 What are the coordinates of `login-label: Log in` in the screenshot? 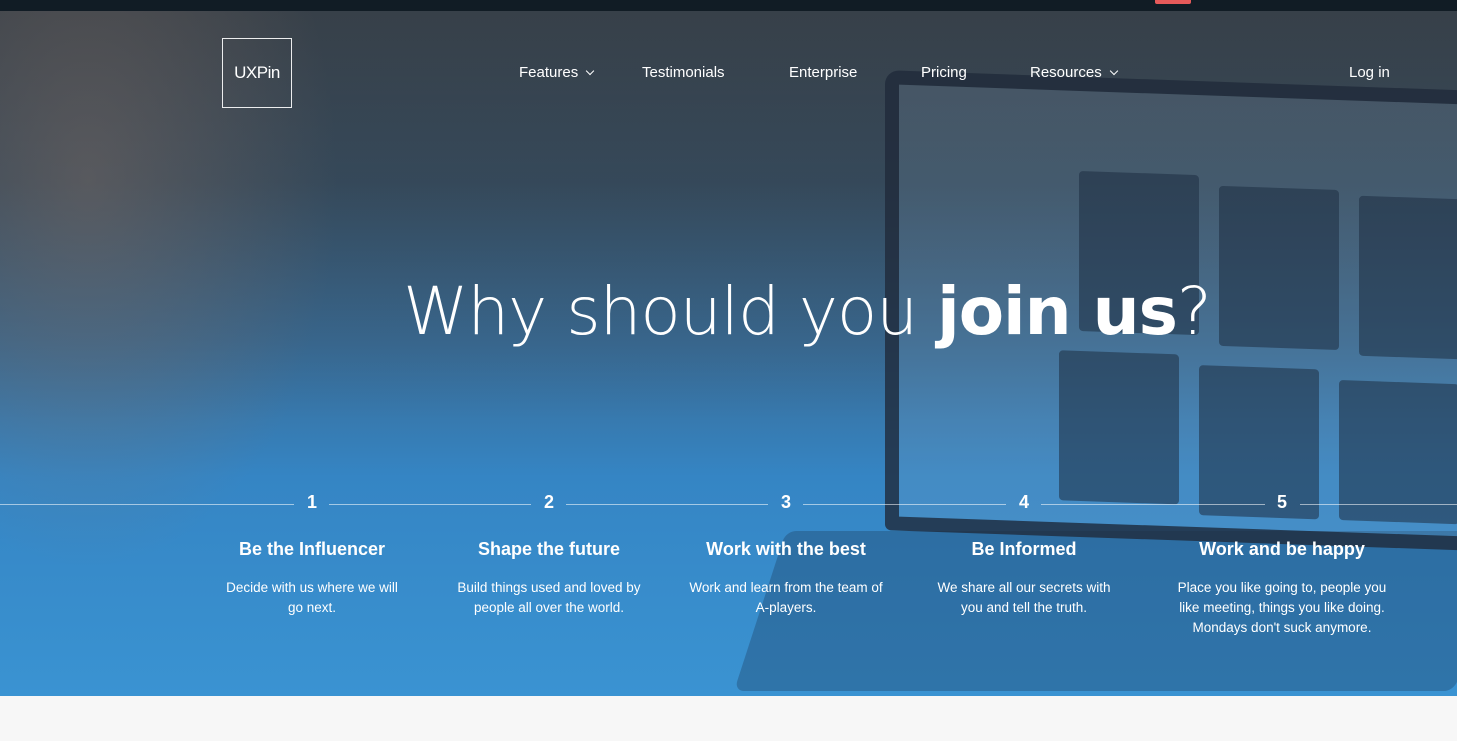 It's located at (1369, 72).